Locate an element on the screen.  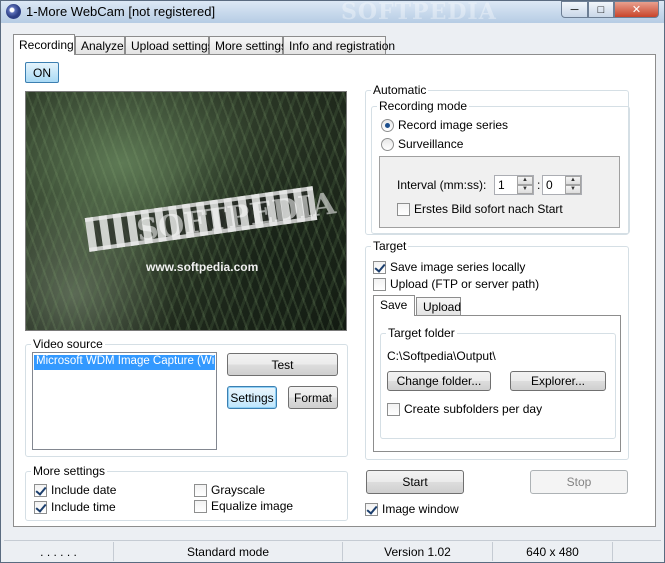
tab-analyze: Analyze is located at coordinates (100, 45).